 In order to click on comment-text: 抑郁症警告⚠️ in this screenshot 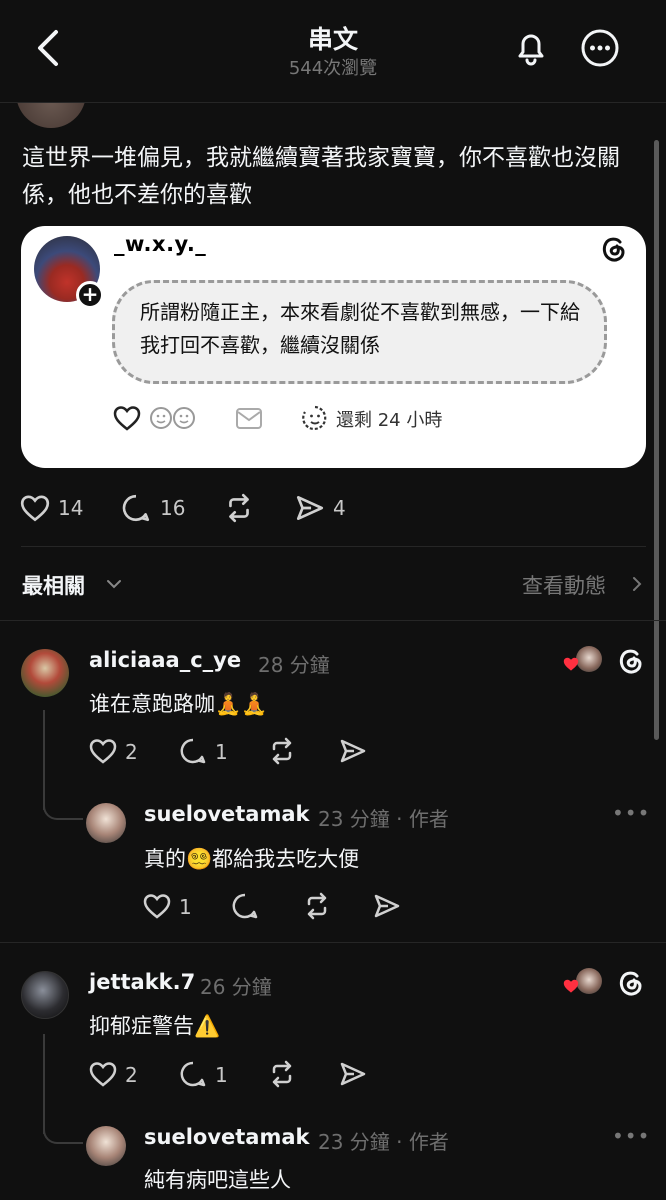, I will do `click(155, 1026)`.